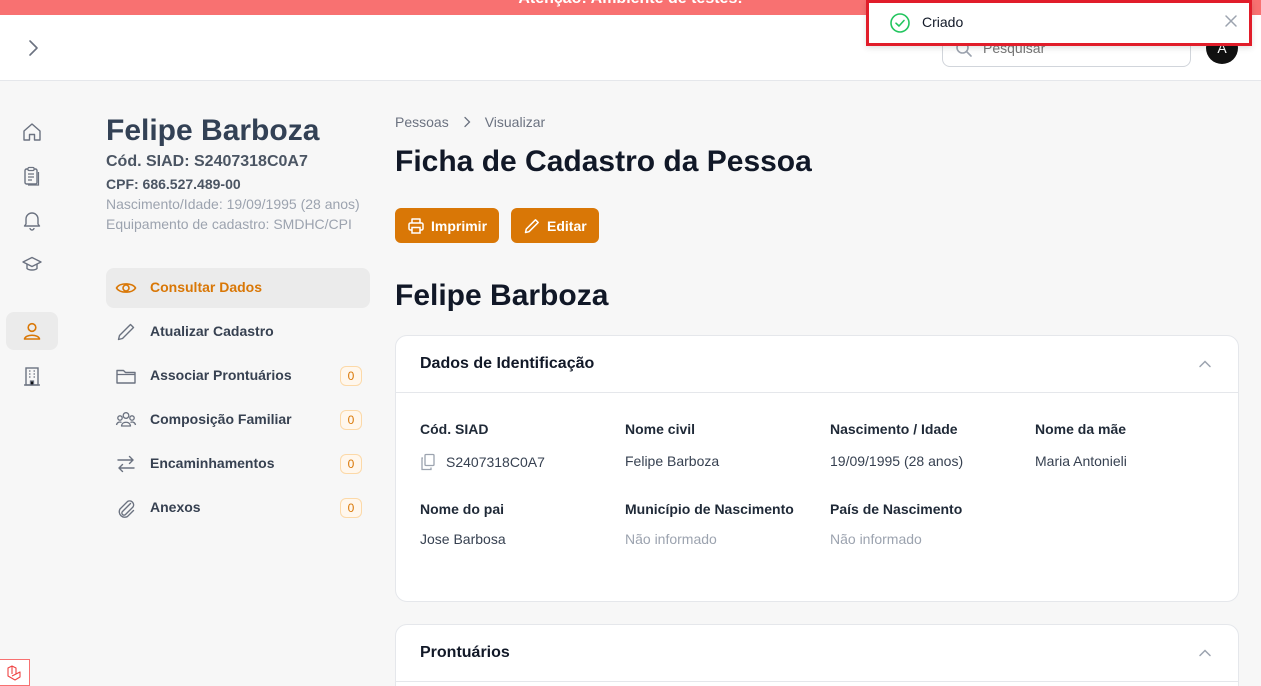  I want to click on card-title: Dados de Identificação, so click(507, 363).